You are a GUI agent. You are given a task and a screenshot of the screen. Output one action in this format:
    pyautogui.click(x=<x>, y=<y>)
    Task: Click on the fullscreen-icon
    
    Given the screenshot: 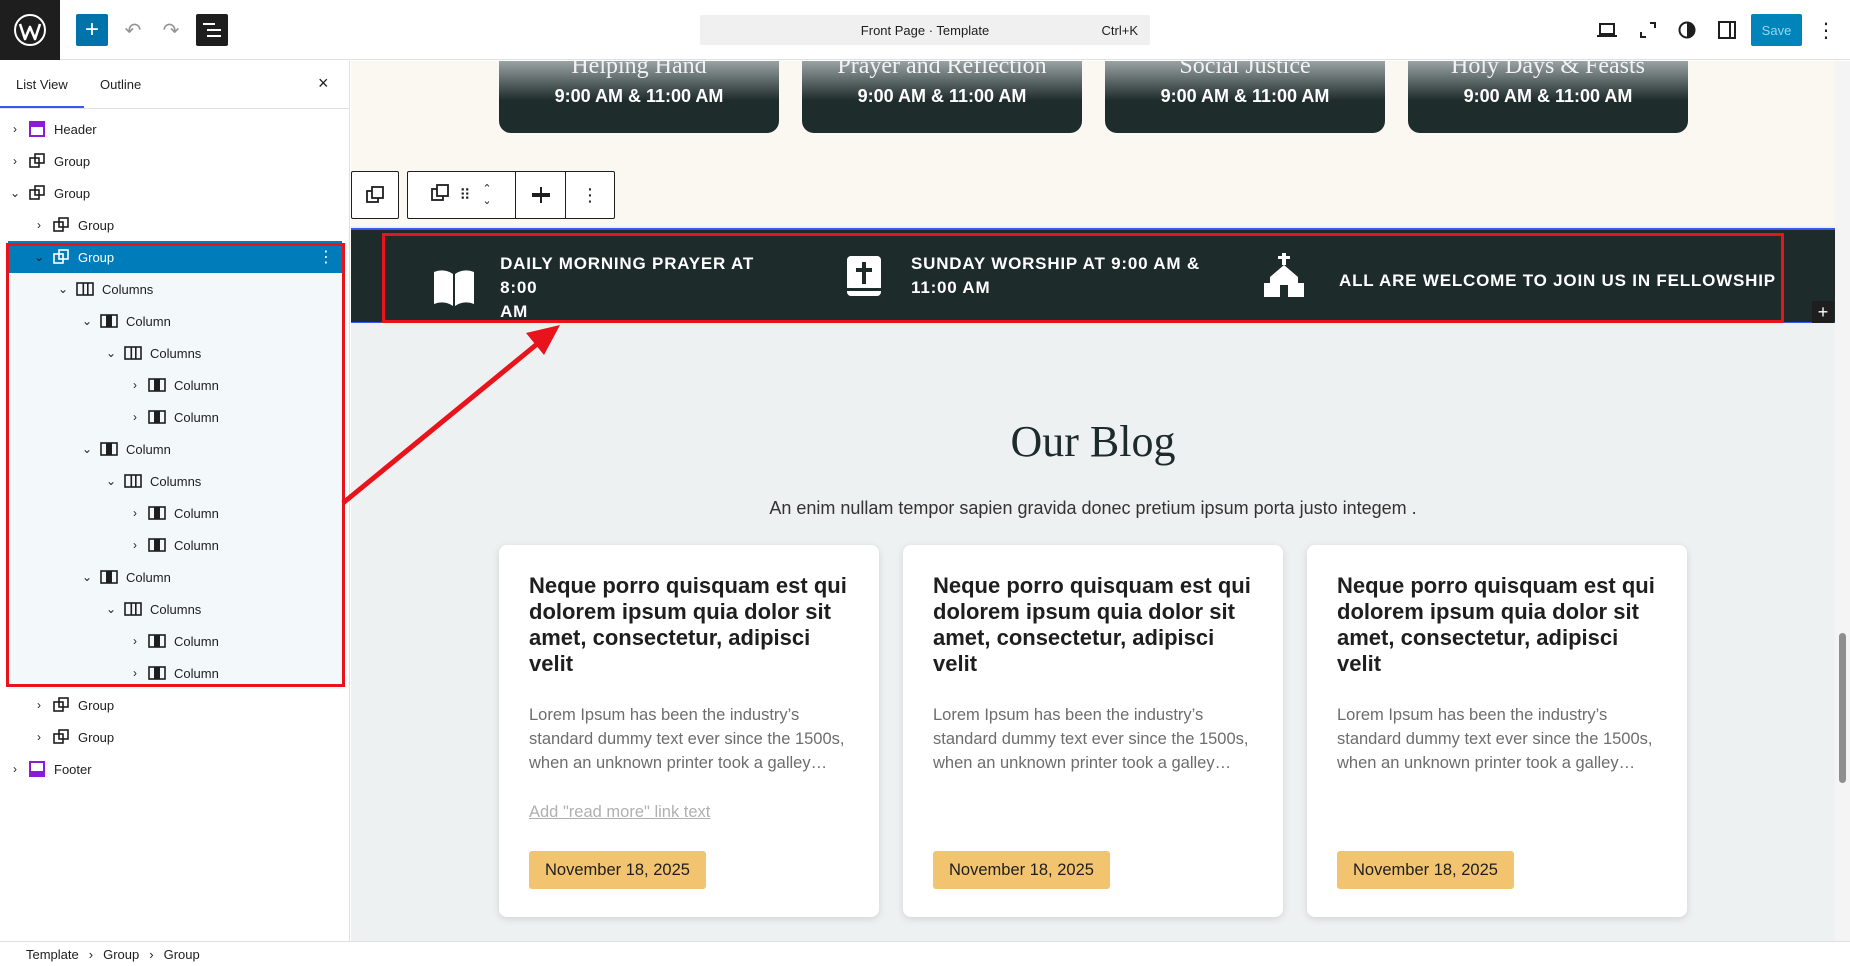 What is the action you would take?
    pyautogui.click(x=1648, y=30)
    